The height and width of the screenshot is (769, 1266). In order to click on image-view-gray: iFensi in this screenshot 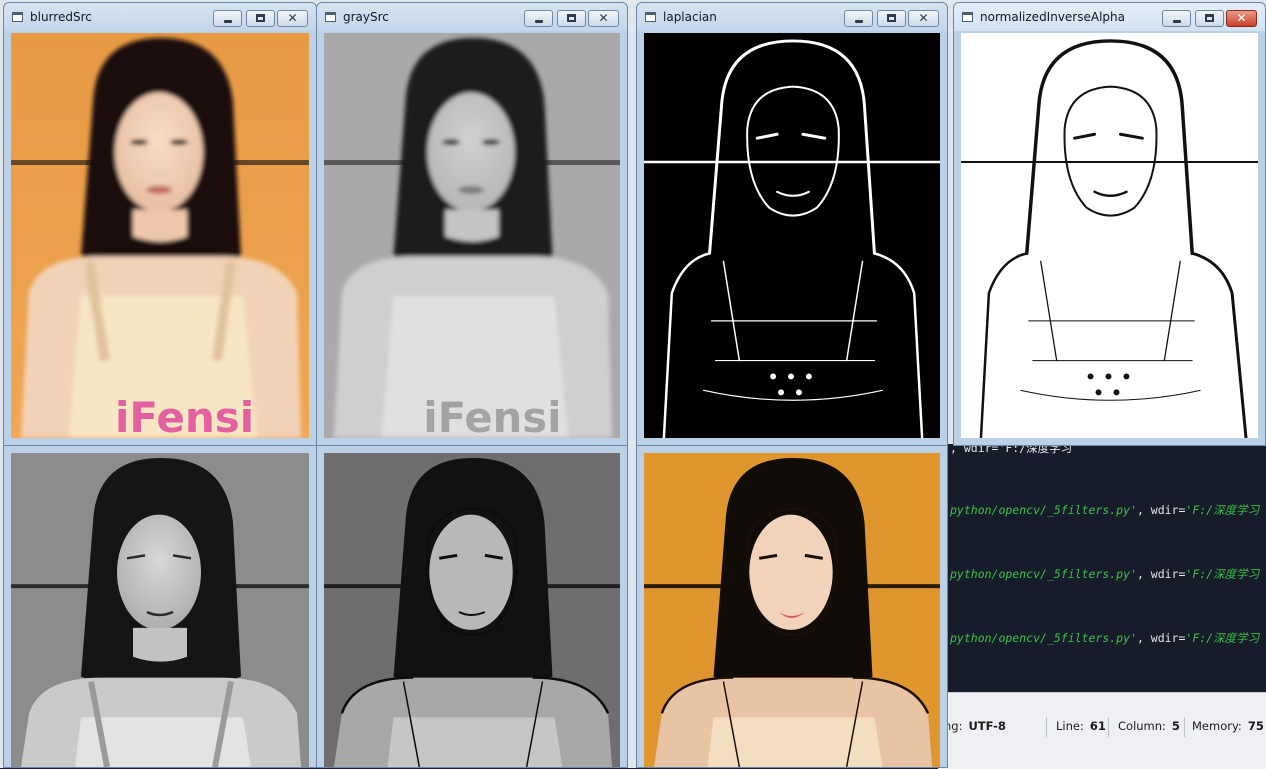, I will do `click(472, 235)`.